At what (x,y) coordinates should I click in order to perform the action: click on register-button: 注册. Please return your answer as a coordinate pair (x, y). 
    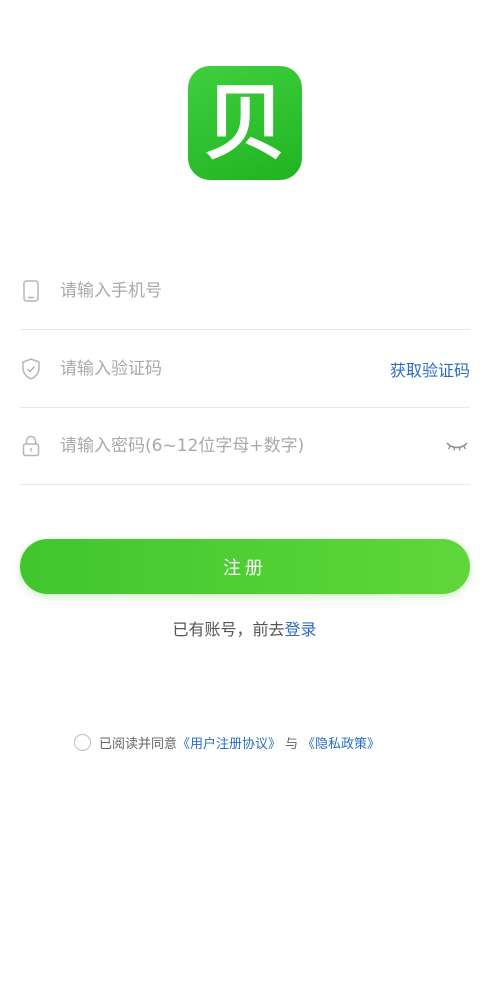
    Looking at the image, I should click on (245, 566).